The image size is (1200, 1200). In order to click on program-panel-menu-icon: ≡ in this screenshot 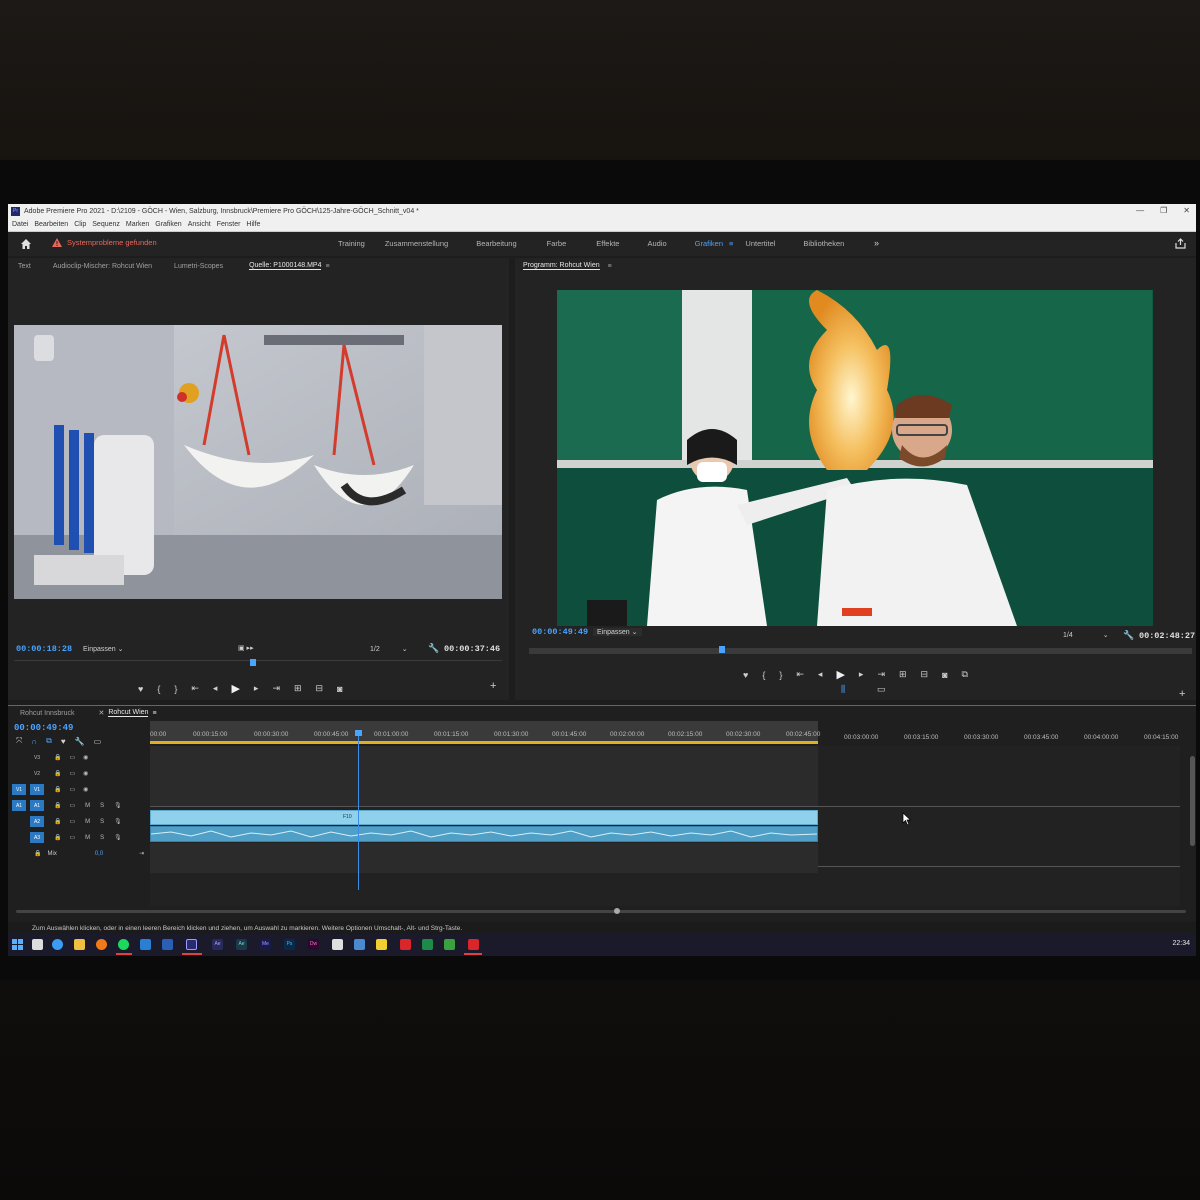, I will do `click(610, 266)`.